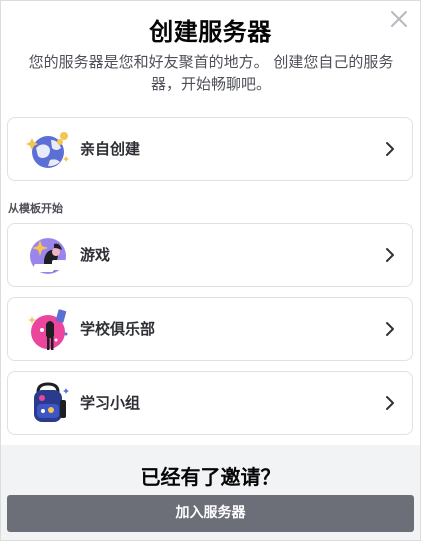 This screenshot has height=541, width=421. What do you see at coordinates (210, 149) in the screenshot?
I see `create-my-own-option: 亲自创建` at bounding box center [210, 149].